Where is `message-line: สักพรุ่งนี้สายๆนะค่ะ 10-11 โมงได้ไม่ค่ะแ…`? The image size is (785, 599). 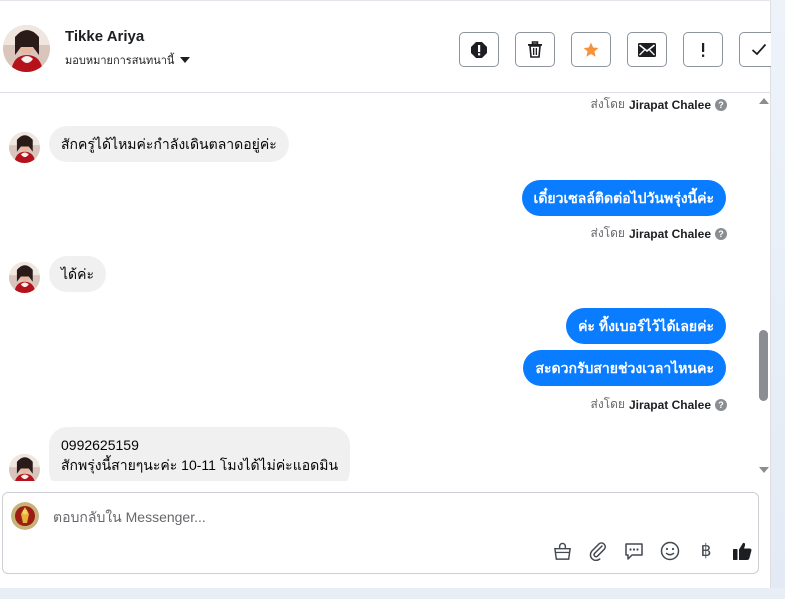 message-line: สักพรุ่งนี้สายๆนะค่ะ 10-11 โมงได้ไม่ค่ะแ… is located at coordinates (200, 465).